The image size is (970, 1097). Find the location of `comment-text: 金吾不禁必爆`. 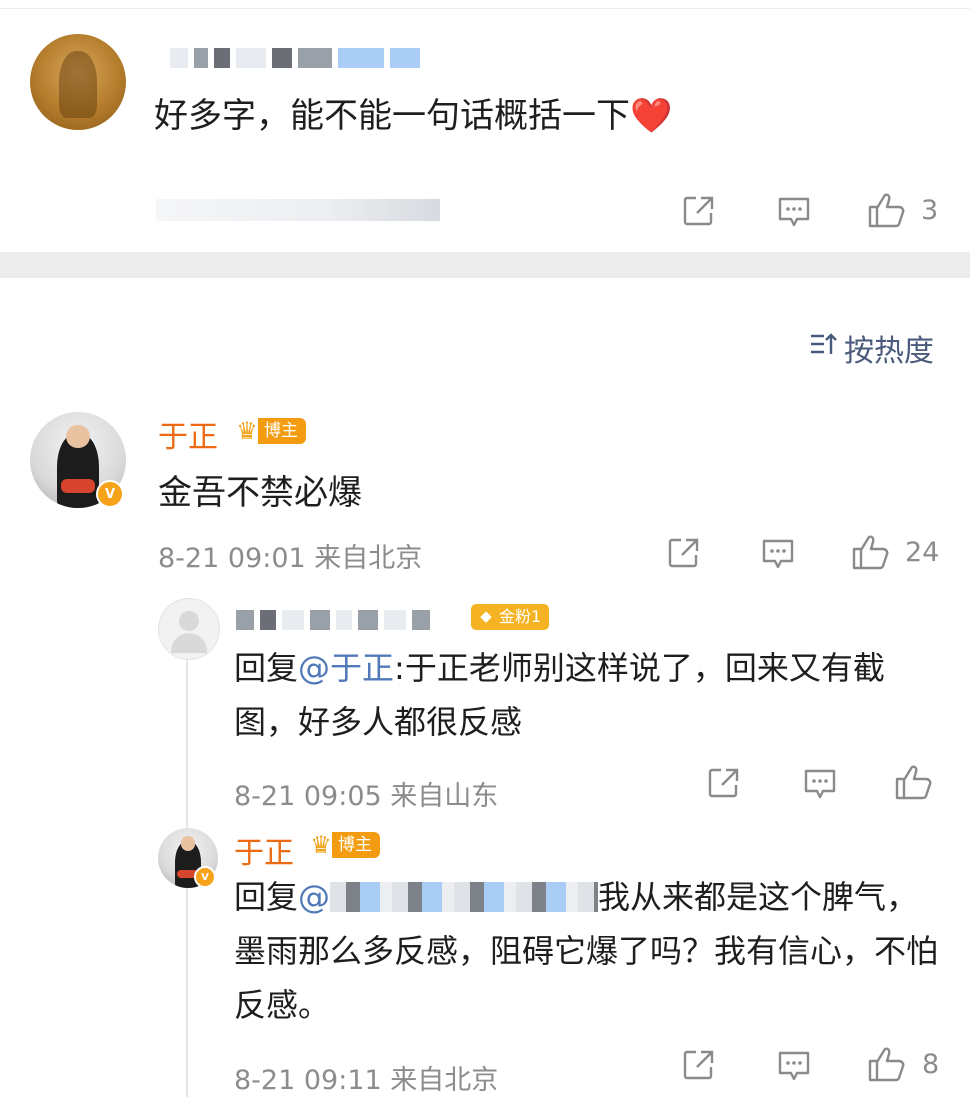

comment-text: 金吾不禁必爆 is located at coordinates (260, 493).